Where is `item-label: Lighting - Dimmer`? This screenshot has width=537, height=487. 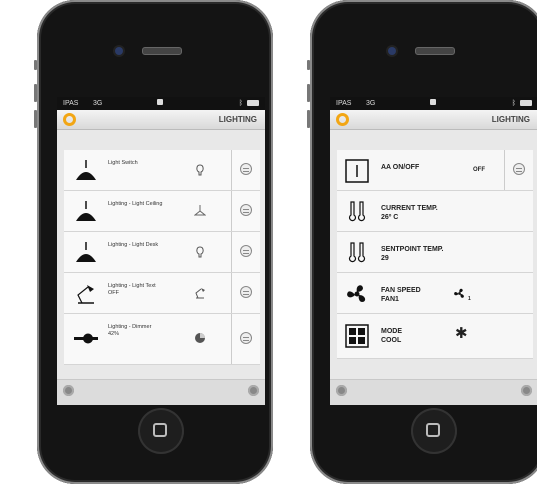 item-label: Lighting - Dimmer is located at coordinates (130, 327).